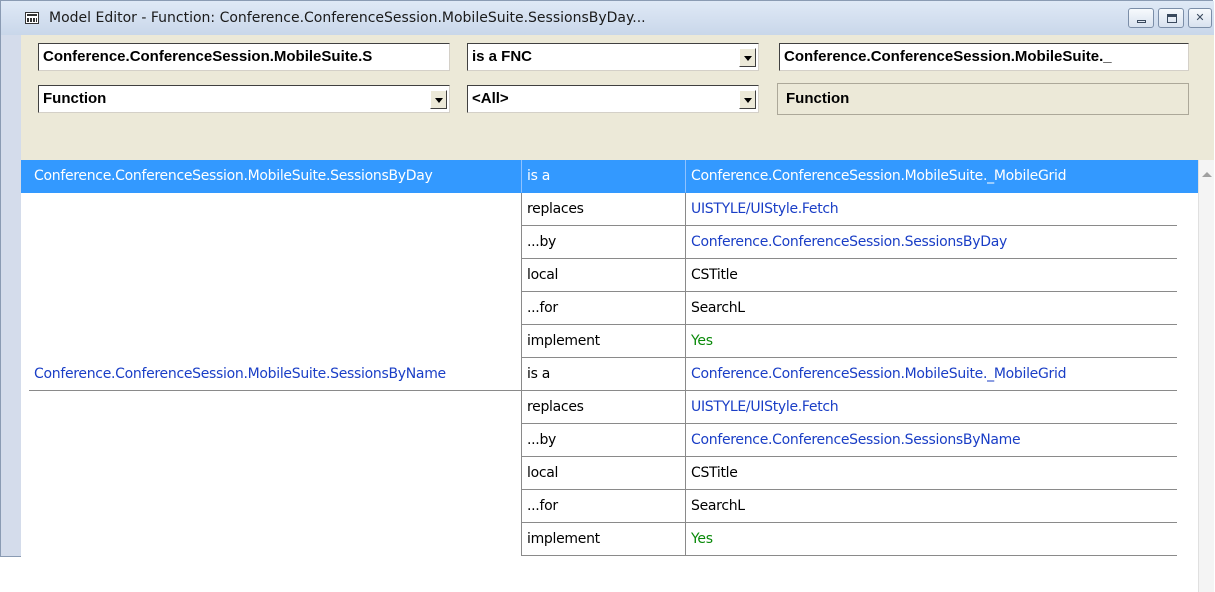  What do you see at coordinates (1206, 376) in the screenshot?
I see `vertical-scrollbar` at bounding box center [1206, 376].